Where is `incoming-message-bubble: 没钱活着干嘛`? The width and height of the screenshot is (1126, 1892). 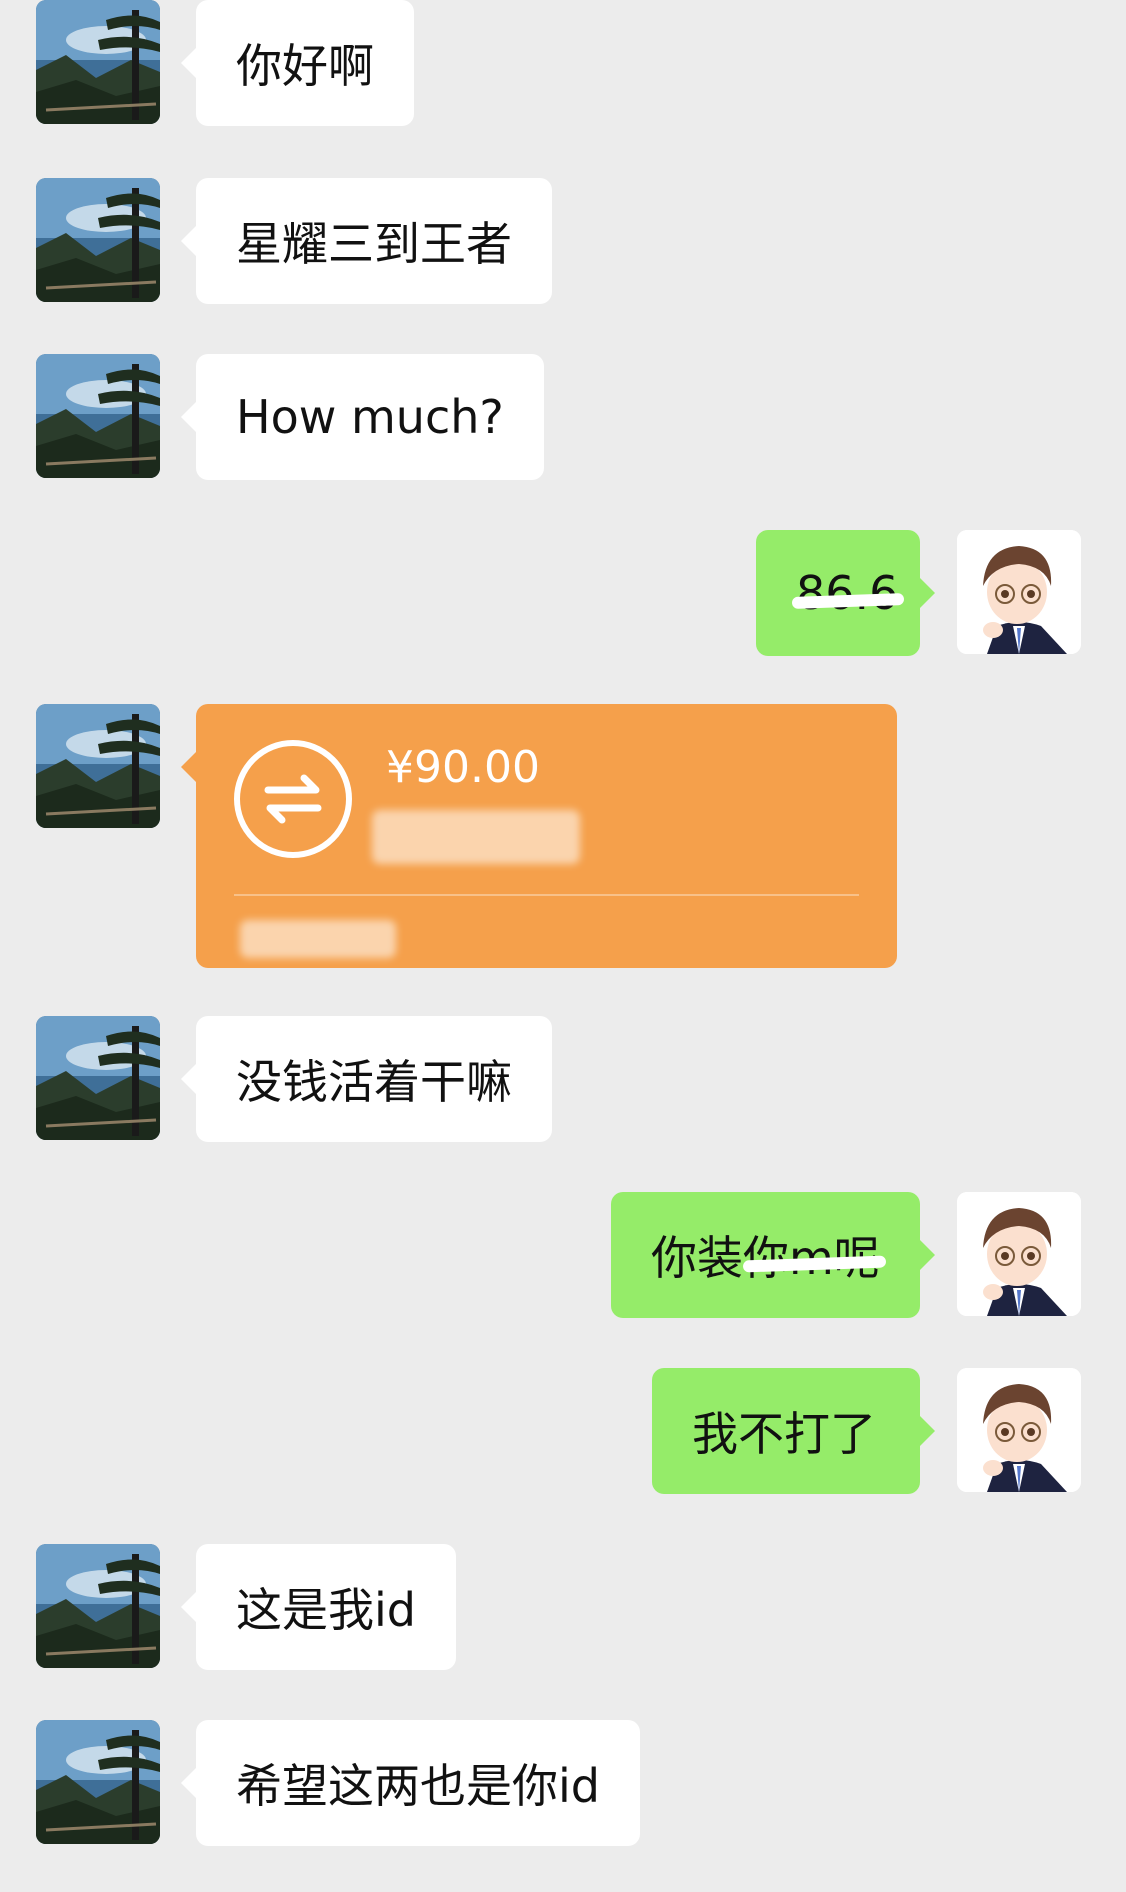 incoming-message-bubble: 没钱活着干嘛 is located at coordinates (366, 1079).